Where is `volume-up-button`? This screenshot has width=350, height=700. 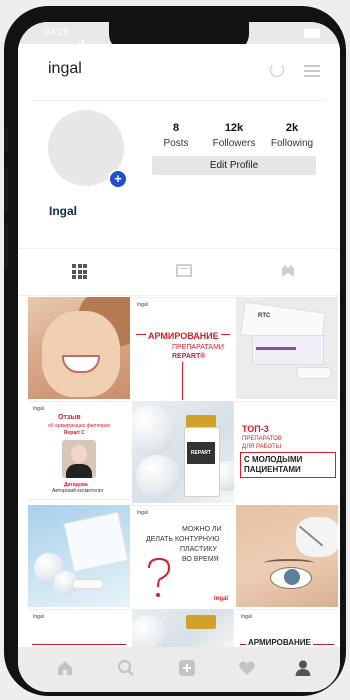 volume-up-button is located at coordinates (6, 190).